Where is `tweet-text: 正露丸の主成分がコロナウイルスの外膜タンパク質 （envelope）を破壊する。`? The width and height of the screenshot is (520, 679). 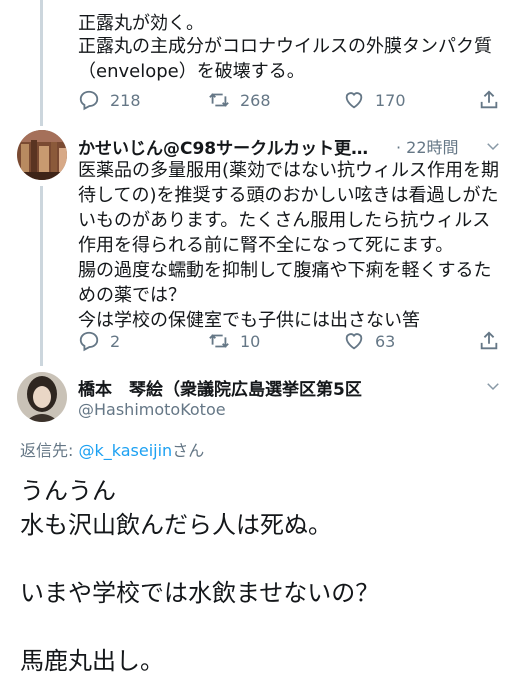 tweet-text: 正露丸の主成分がコロナウイルスの外膜タンパク質 （envelope）を破壊する。 is located at coordinates (285, 59).